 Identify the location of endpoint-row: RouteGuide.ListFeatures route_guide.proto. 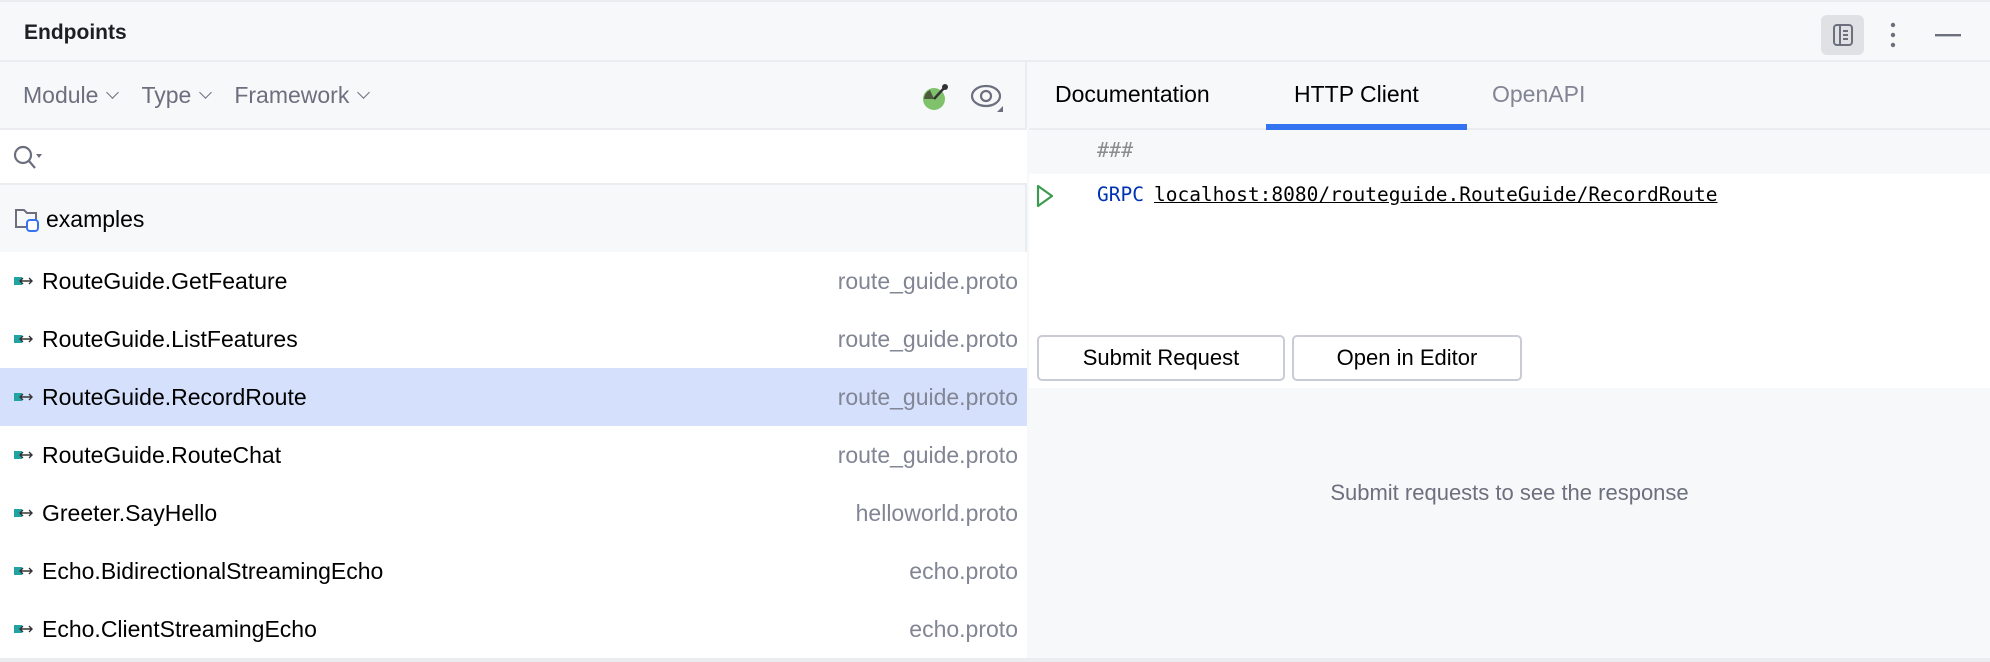
(513, 339).